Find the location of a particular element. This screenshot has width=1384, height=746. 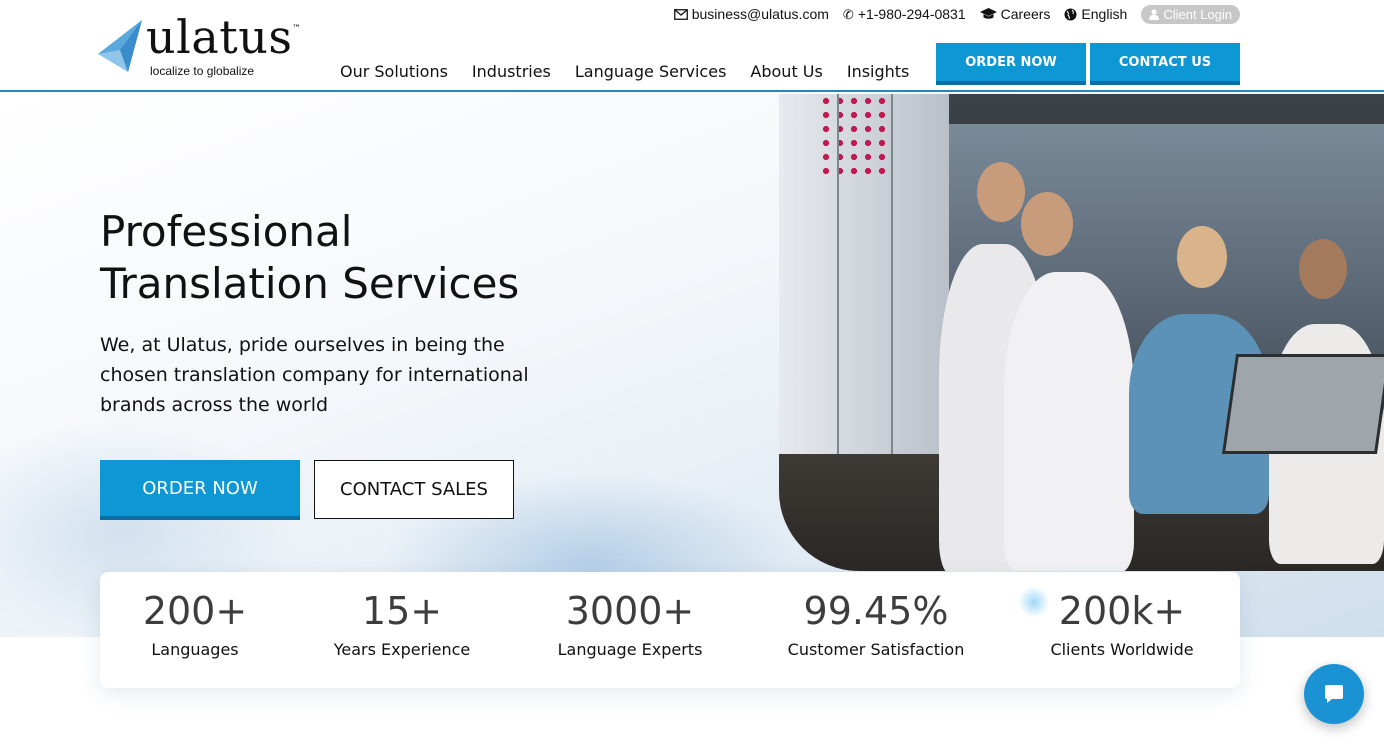

chat-bubble-icon is located at coordinates (1334, 694).